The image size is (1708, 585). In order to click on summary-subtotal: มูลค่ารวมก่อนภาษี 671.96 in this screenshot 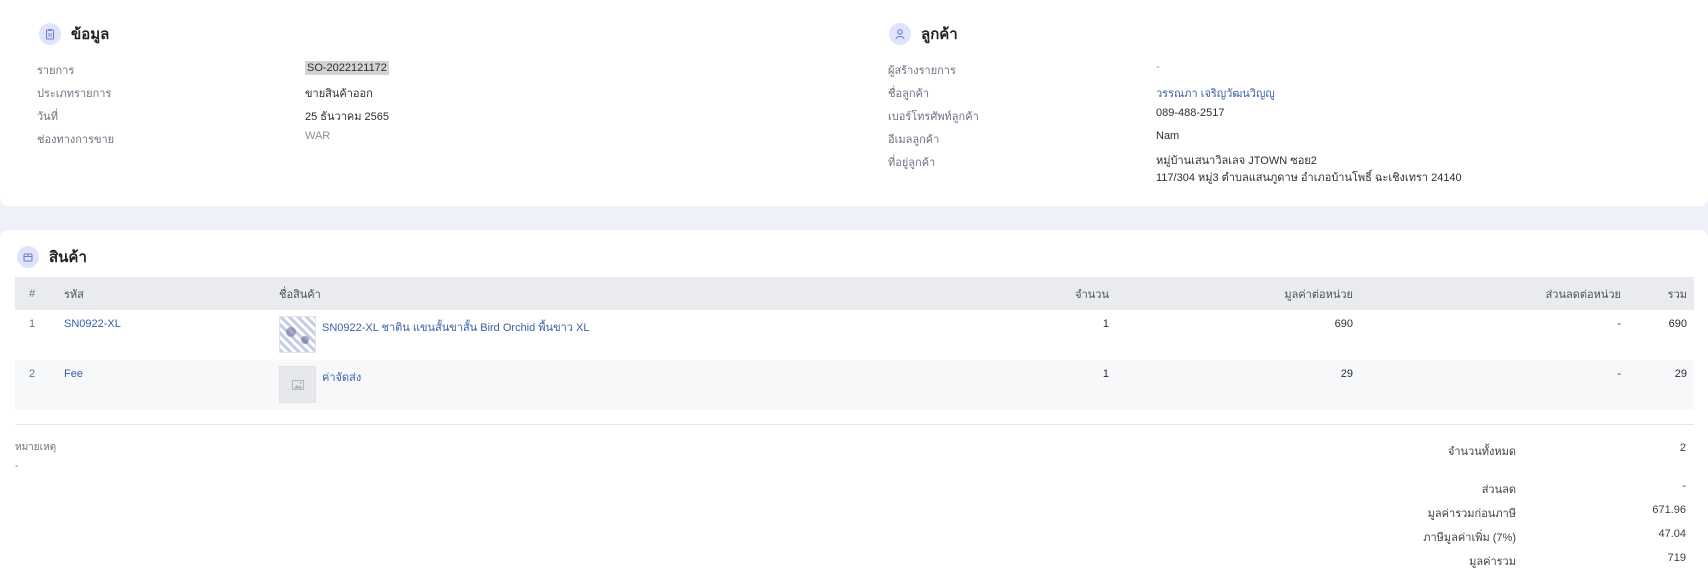, I will do `click(1451, 513)`.